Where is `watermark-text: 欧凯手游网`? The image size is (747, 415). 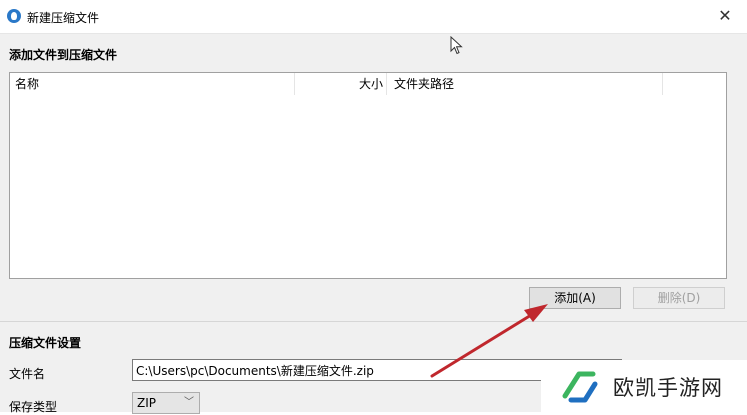 watermark-text: 欧凯手游网 is located at coordinates (668, 388).